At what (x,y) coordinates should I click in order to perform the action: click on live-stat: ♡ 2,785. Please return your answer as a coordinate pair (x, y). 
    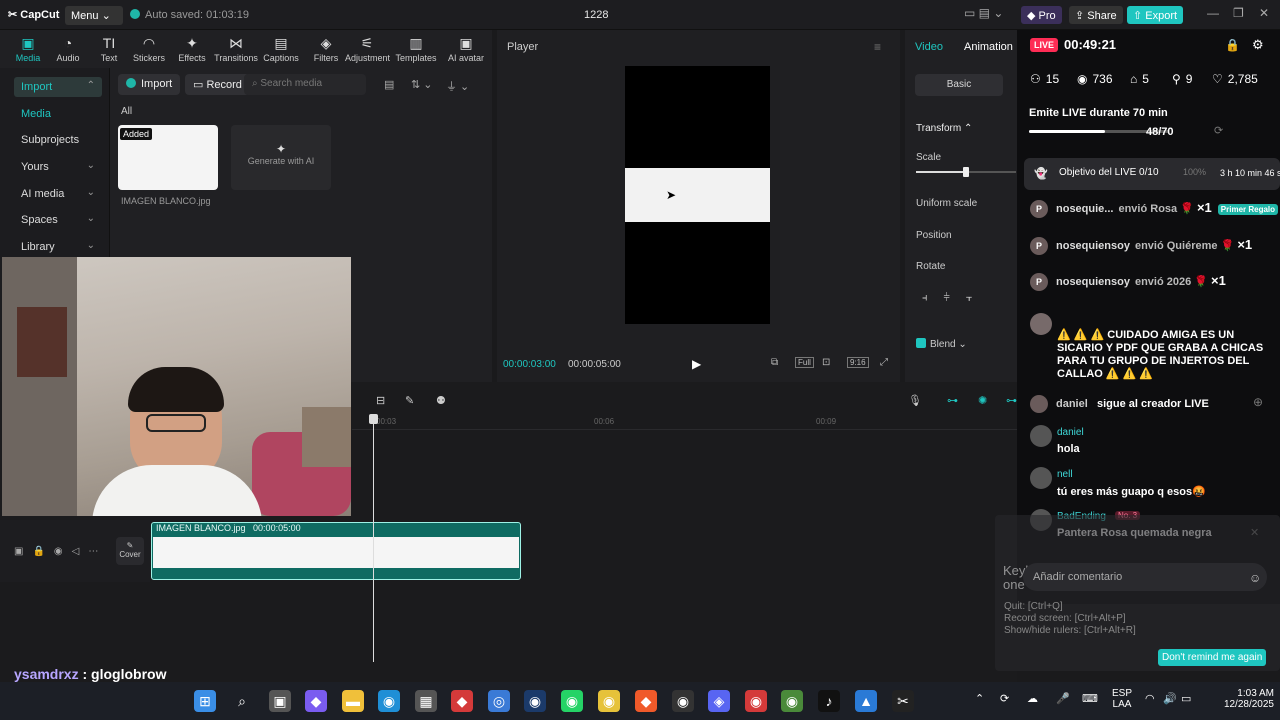
    Looking at the image, I should click on (1235, 79).